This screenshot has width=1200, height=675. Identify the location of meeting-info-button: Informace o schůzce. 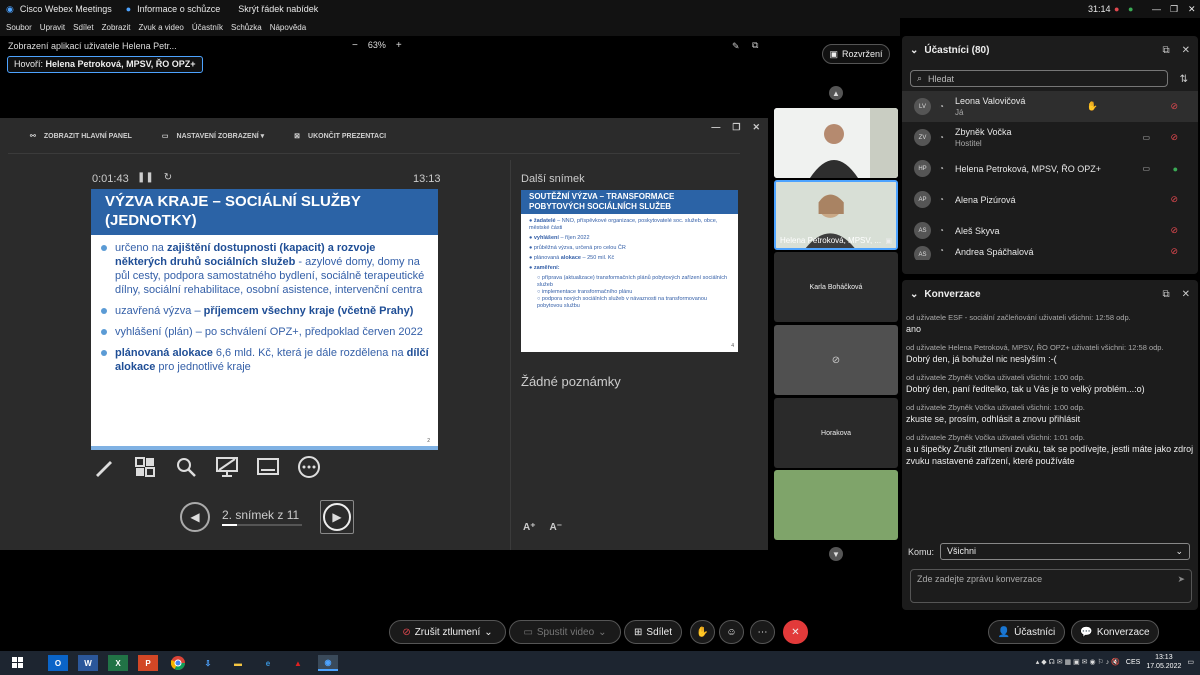
(178, 9).